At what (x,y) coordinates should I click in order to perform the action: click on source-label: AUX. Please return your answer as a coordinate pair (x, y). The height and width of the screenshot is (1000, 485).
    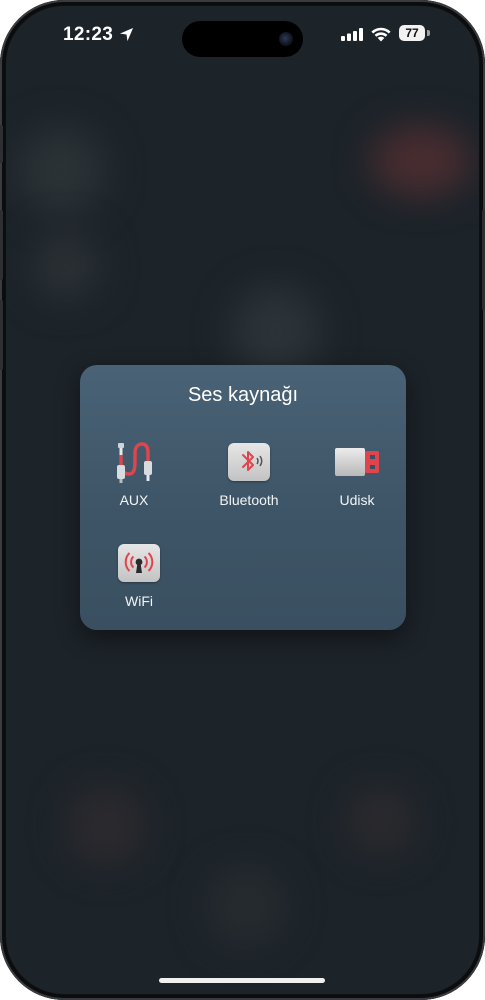
    Looking at the image, I should click on (134, 500).